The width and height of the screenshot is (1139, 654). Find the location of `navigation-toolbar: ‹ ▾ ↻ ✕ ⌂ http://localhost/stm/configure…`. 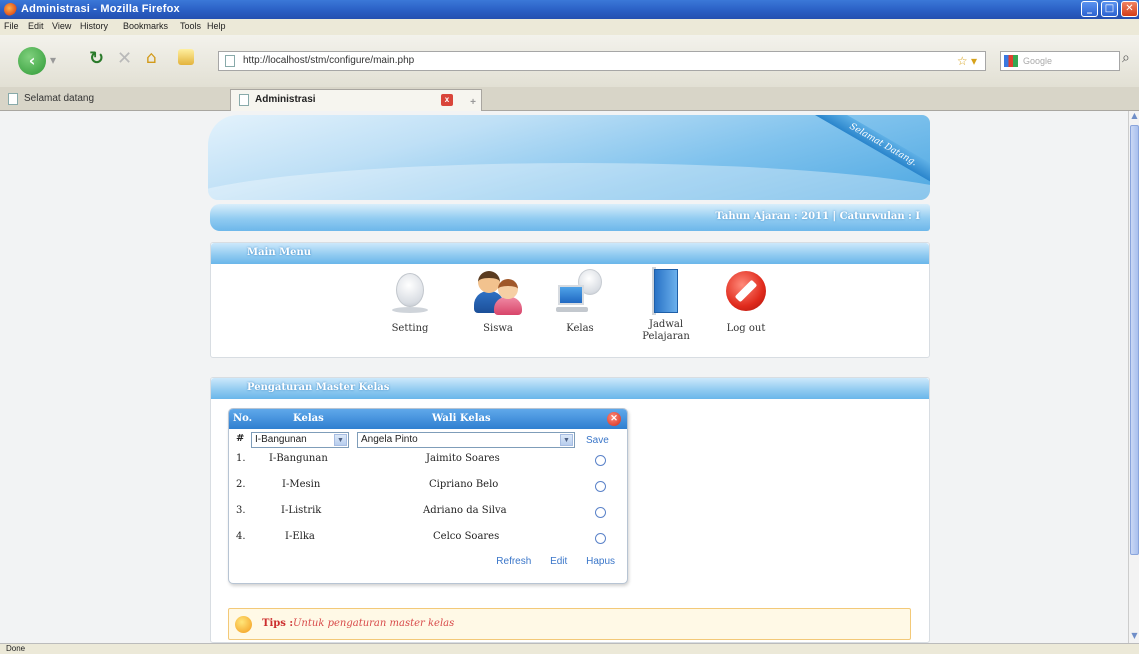

navigation-toolbar: ‹ ▾ ↻ ✕ ⌂ http://localhost/stm/configure… is located at coordinates (569, 61).